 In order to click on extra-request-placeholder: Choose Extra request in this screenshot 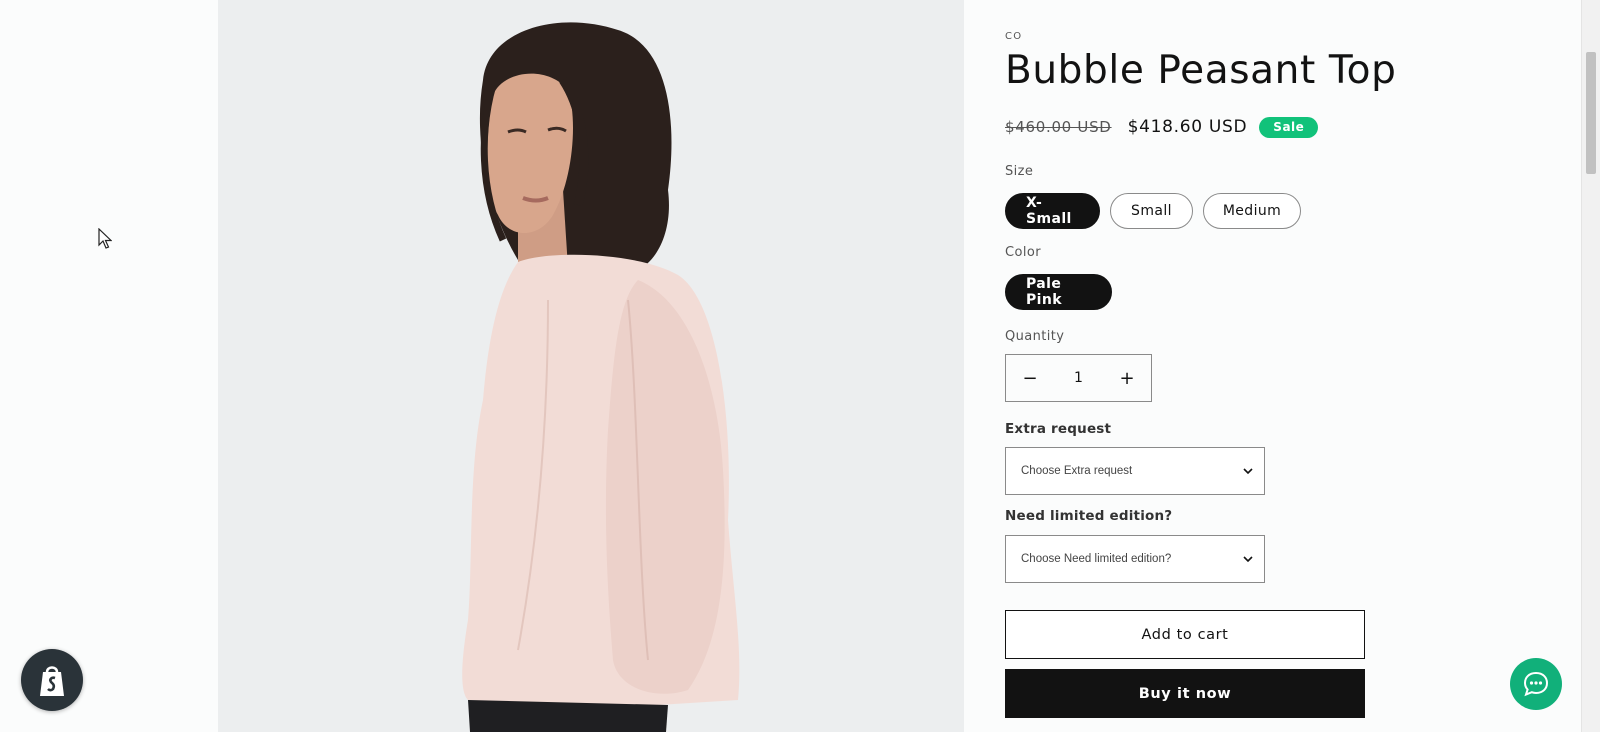, I will do `click(1077, 471)`.